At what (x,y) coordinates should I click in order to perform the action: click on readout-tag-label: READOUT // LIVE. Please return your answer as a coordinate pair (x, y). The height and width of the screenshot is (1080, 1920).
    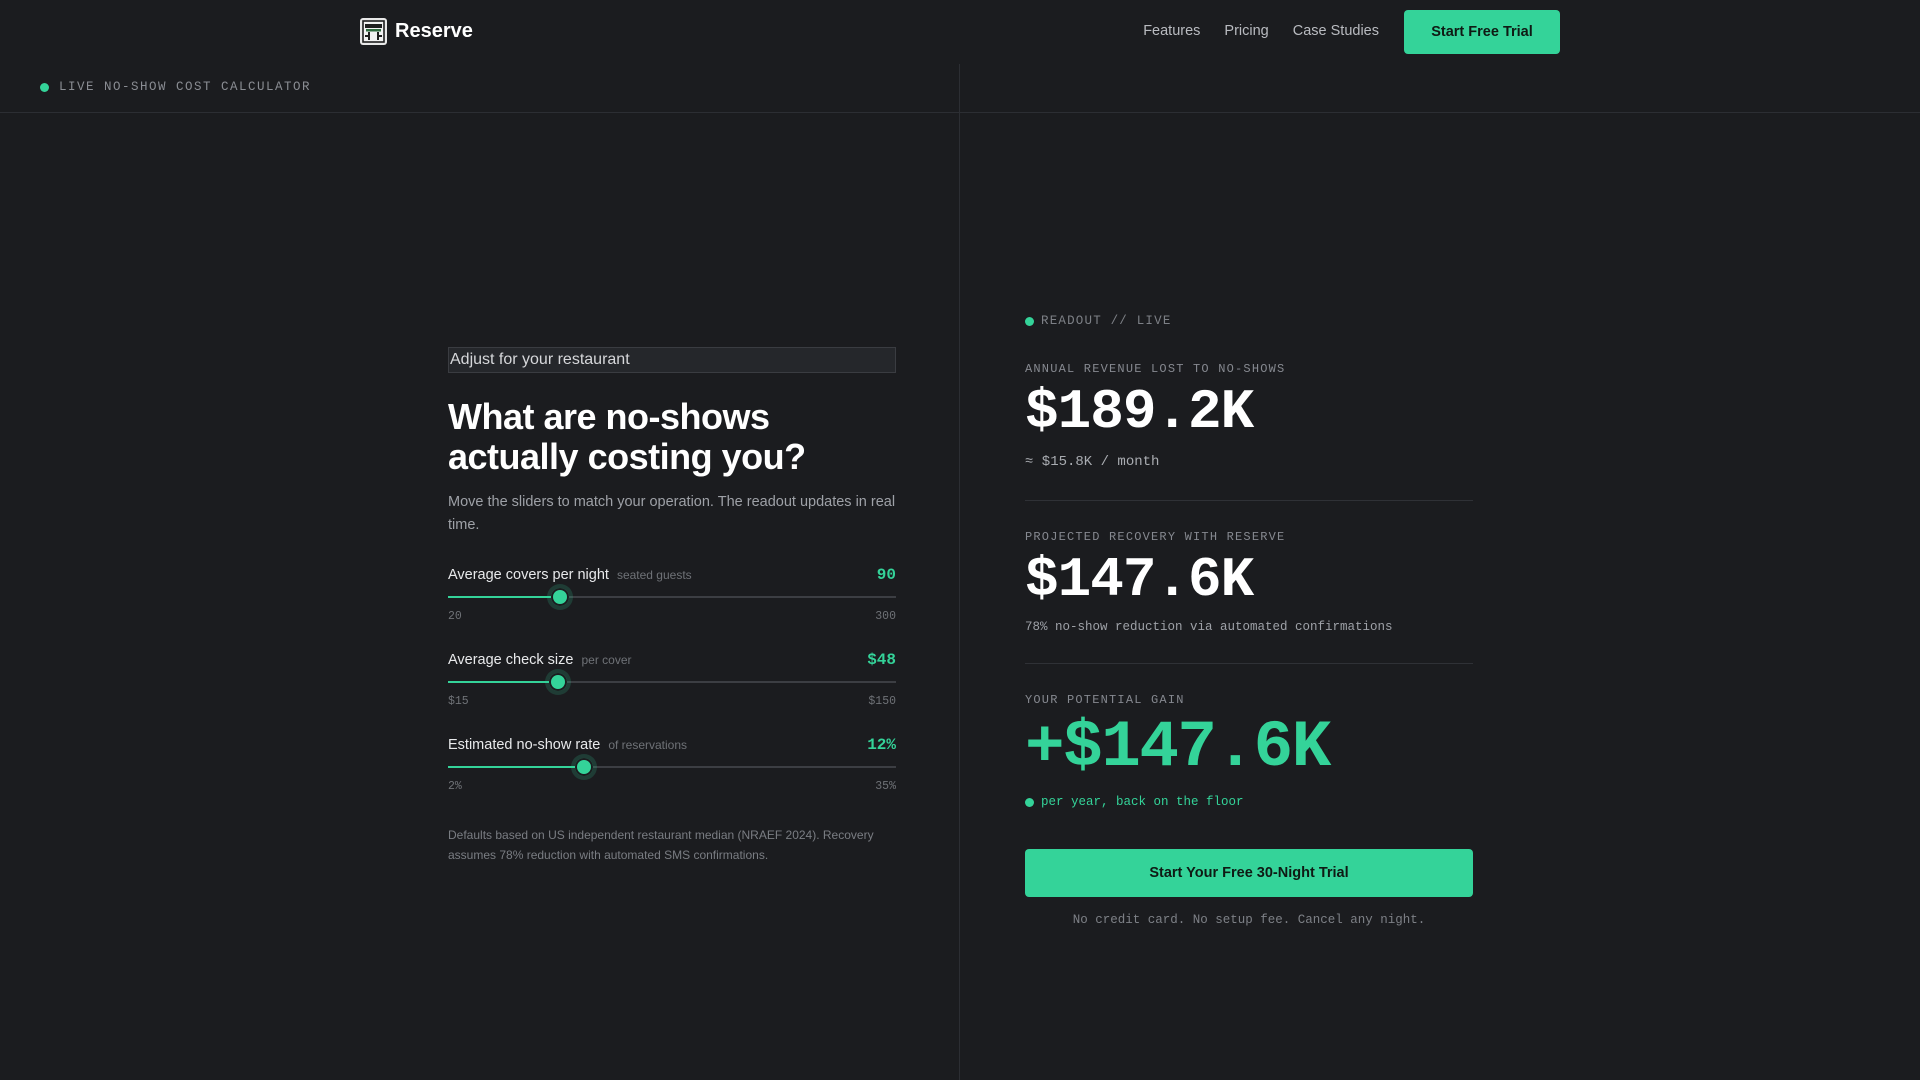
    Looking at the image, I should click on (1106, 321).